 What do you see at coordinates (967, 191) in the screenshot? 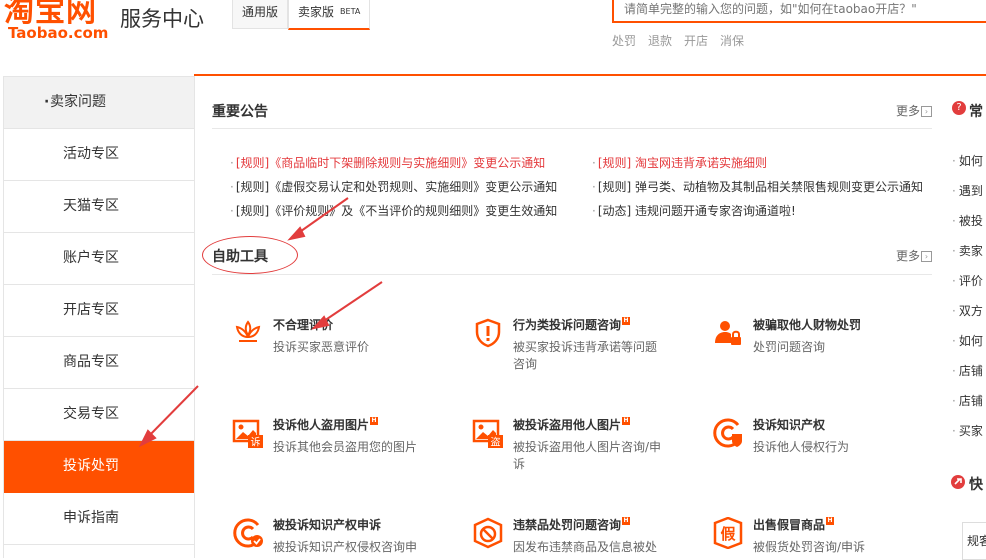
I see `faq-link: · 遇到` at bounding box center [967, 191].